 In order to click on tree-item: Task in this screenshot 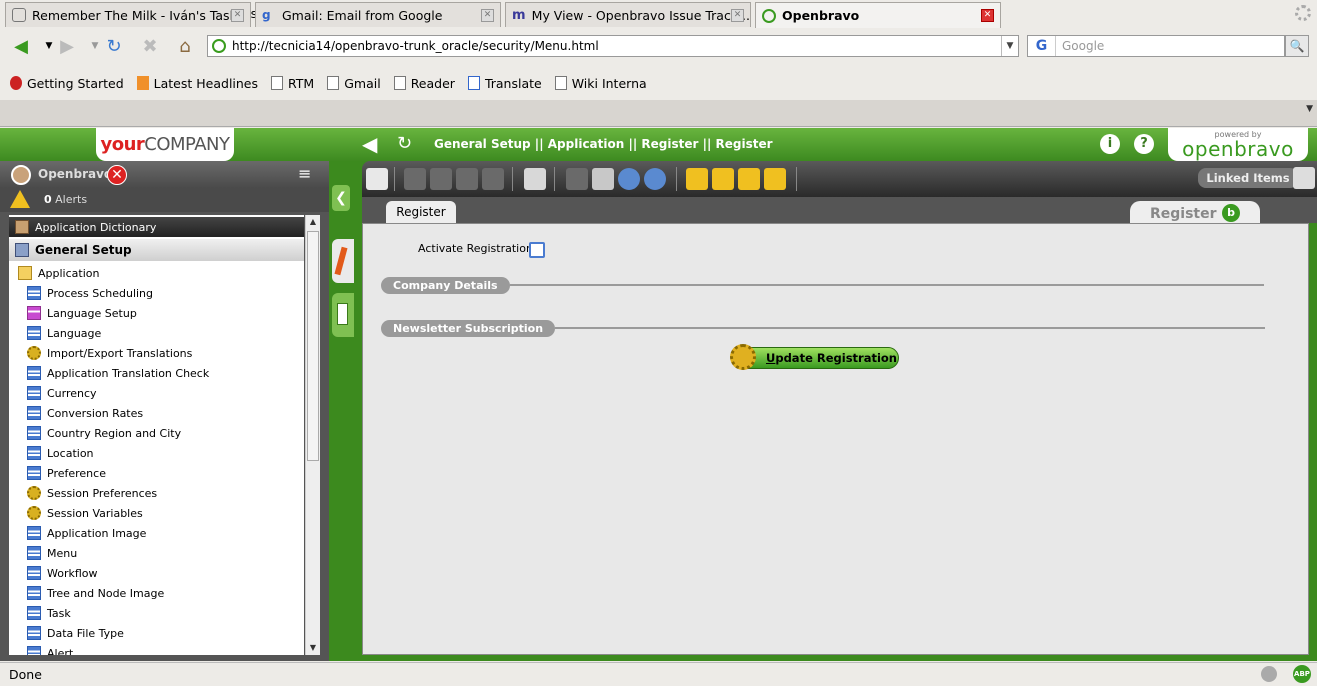, I will do `click(156, 613)`.